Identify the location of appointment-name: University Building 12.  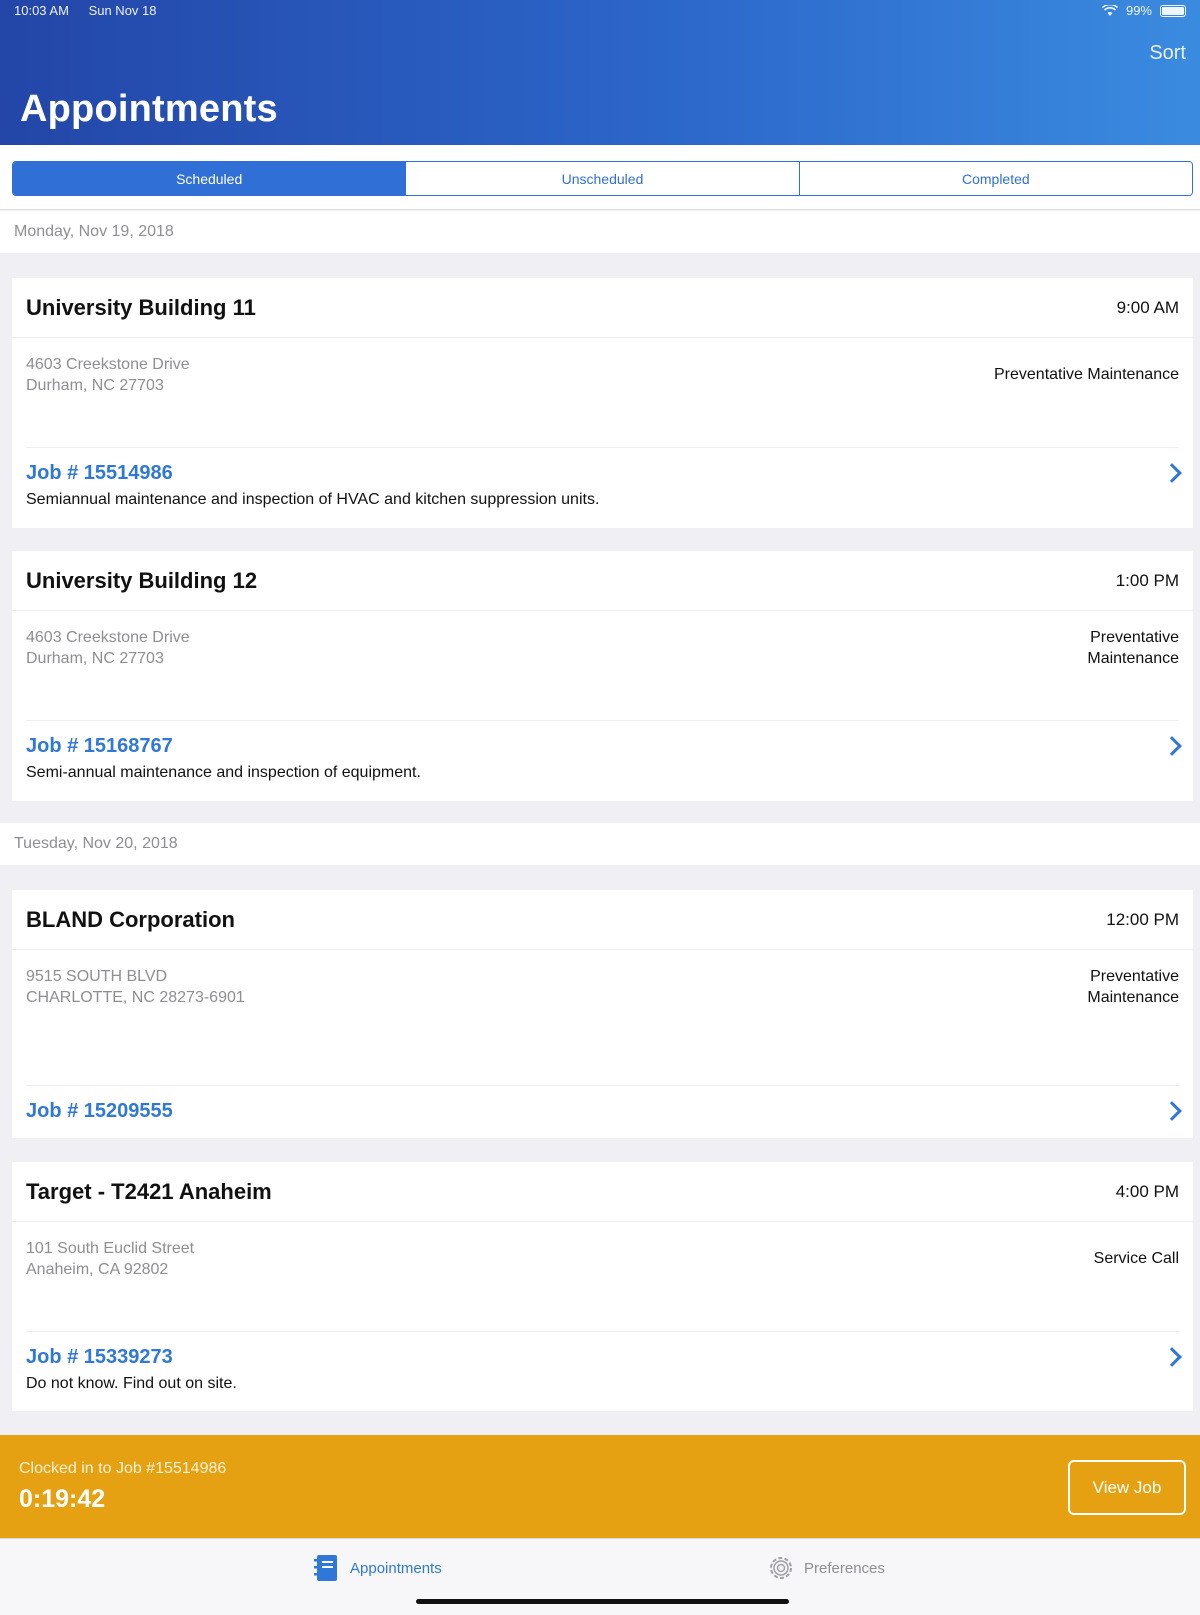
(142, 580).